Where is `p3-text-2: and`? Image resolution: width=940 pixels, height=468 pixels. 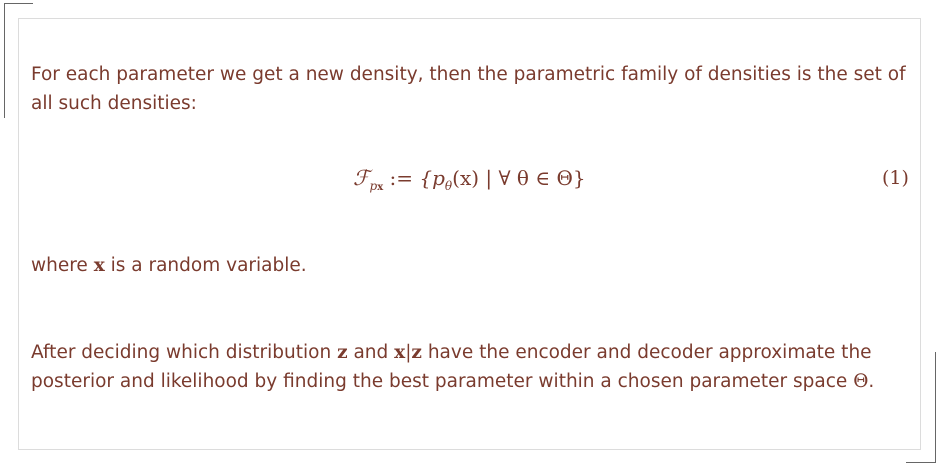 p3-text-2: and is located at coordinates (371, 352).